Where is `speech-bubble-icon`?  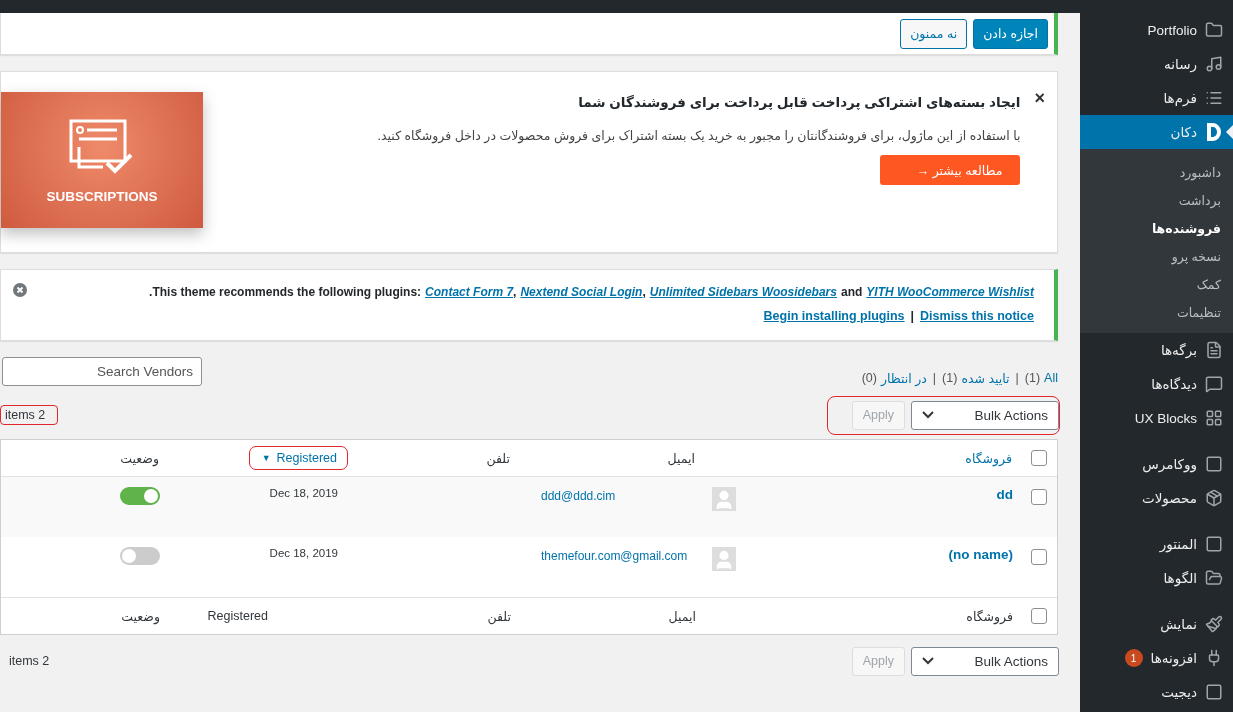 speech-bubble-icon is located at coordinates (1214, 384).